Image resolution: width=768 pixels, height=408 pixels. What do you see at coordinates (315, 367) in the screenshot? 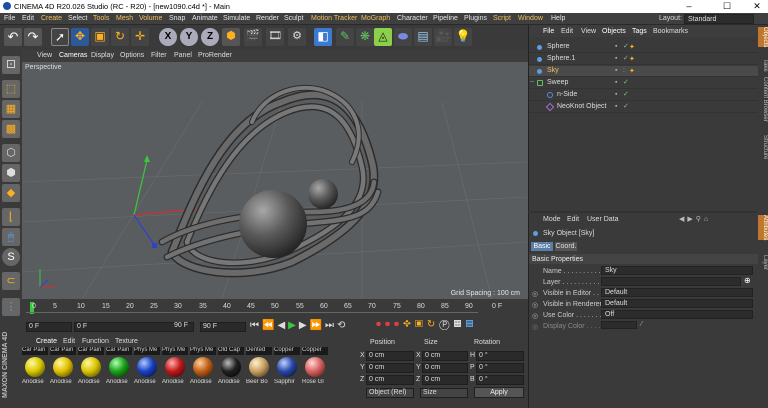
I see `material-swatch: Copper Rose Gl` at bounding box center [315, 367].